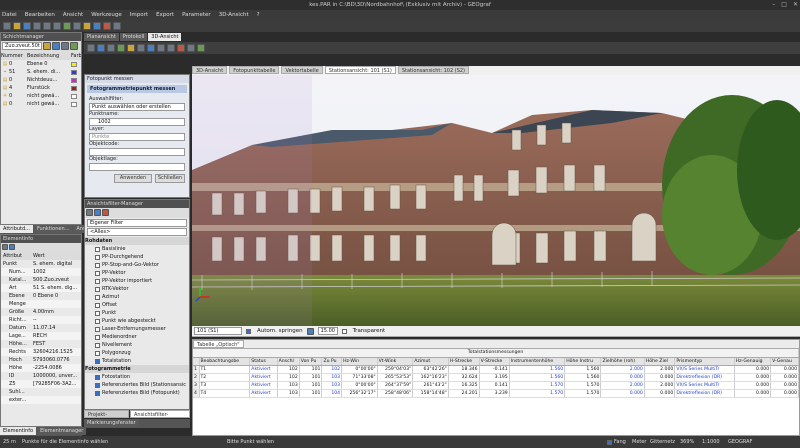 This screenshot has height=448, width=800. I want to click on table-cell: 264°37'59", so click(395, 385).